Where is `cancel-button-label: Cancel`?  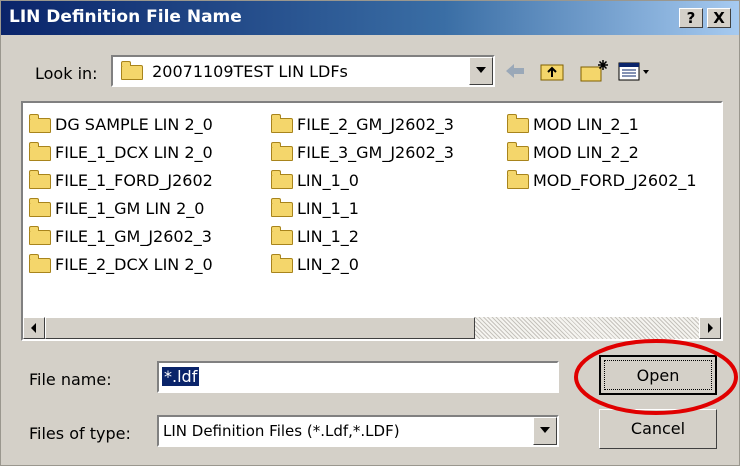 cancel-button-label: Cancel is located at coordinates (658, 428).